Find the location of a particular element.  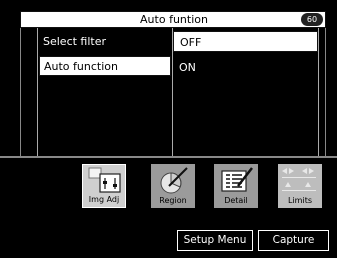

title-bar: Auto funtion 60 is located at coordinates (173, 19).